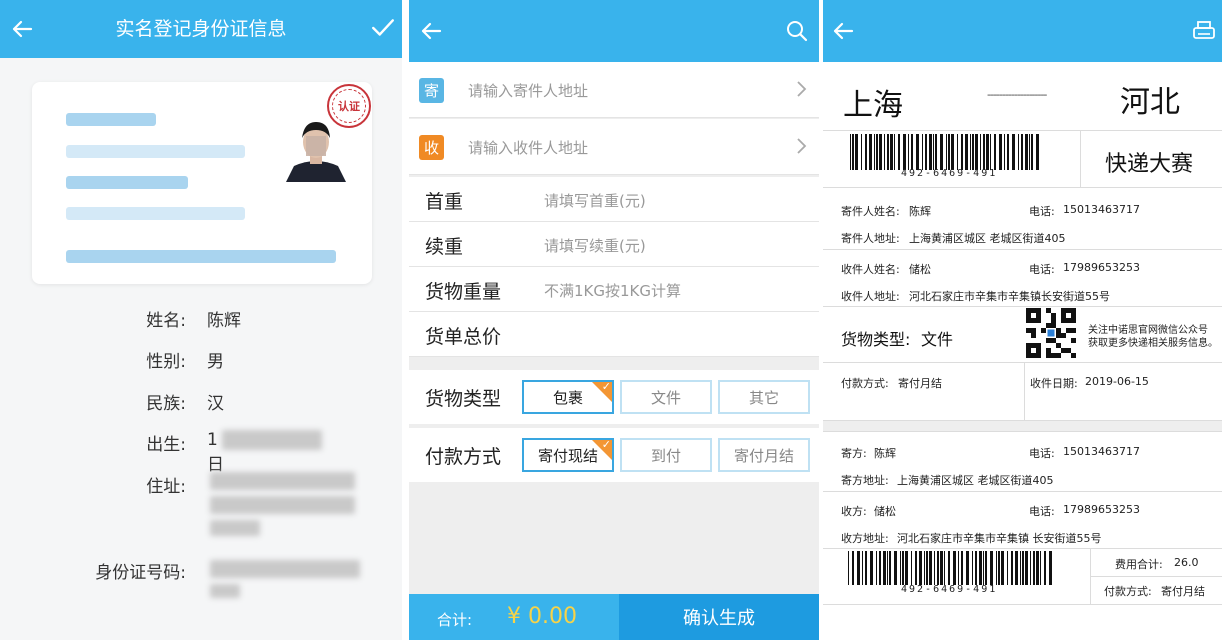 The width and height of the screenshot is (1222, 640). What do you see at coordinates (166, 487) in the screenshot?
I see `field-label-address: 住址:` at bounding box center [166, 487].